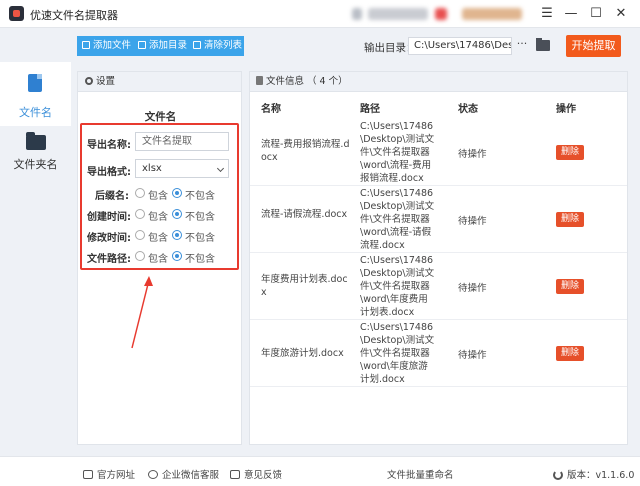  I want to click on option-label-suffix: 后缀名:, so click(112, 196).